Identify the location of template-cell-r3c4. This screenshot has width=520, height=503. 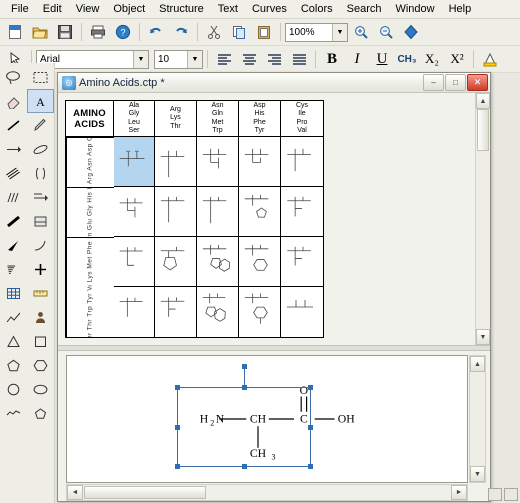
(260, 262).